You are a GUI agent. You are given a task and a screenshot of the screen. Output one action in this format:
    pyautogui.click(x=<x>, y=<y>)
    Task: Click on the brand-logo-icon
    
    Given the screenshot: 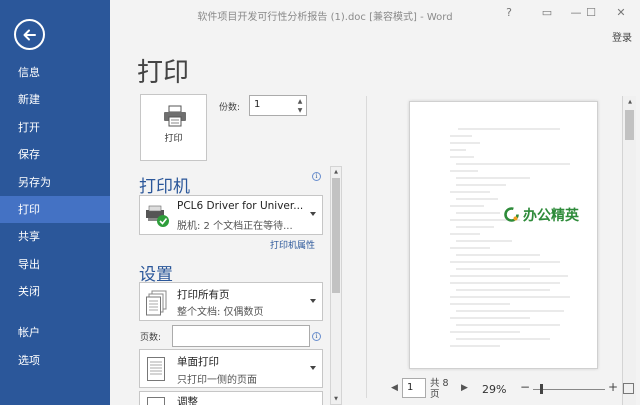 What is the action you would take?
    pyautogui.click(x=511, y=214)
    